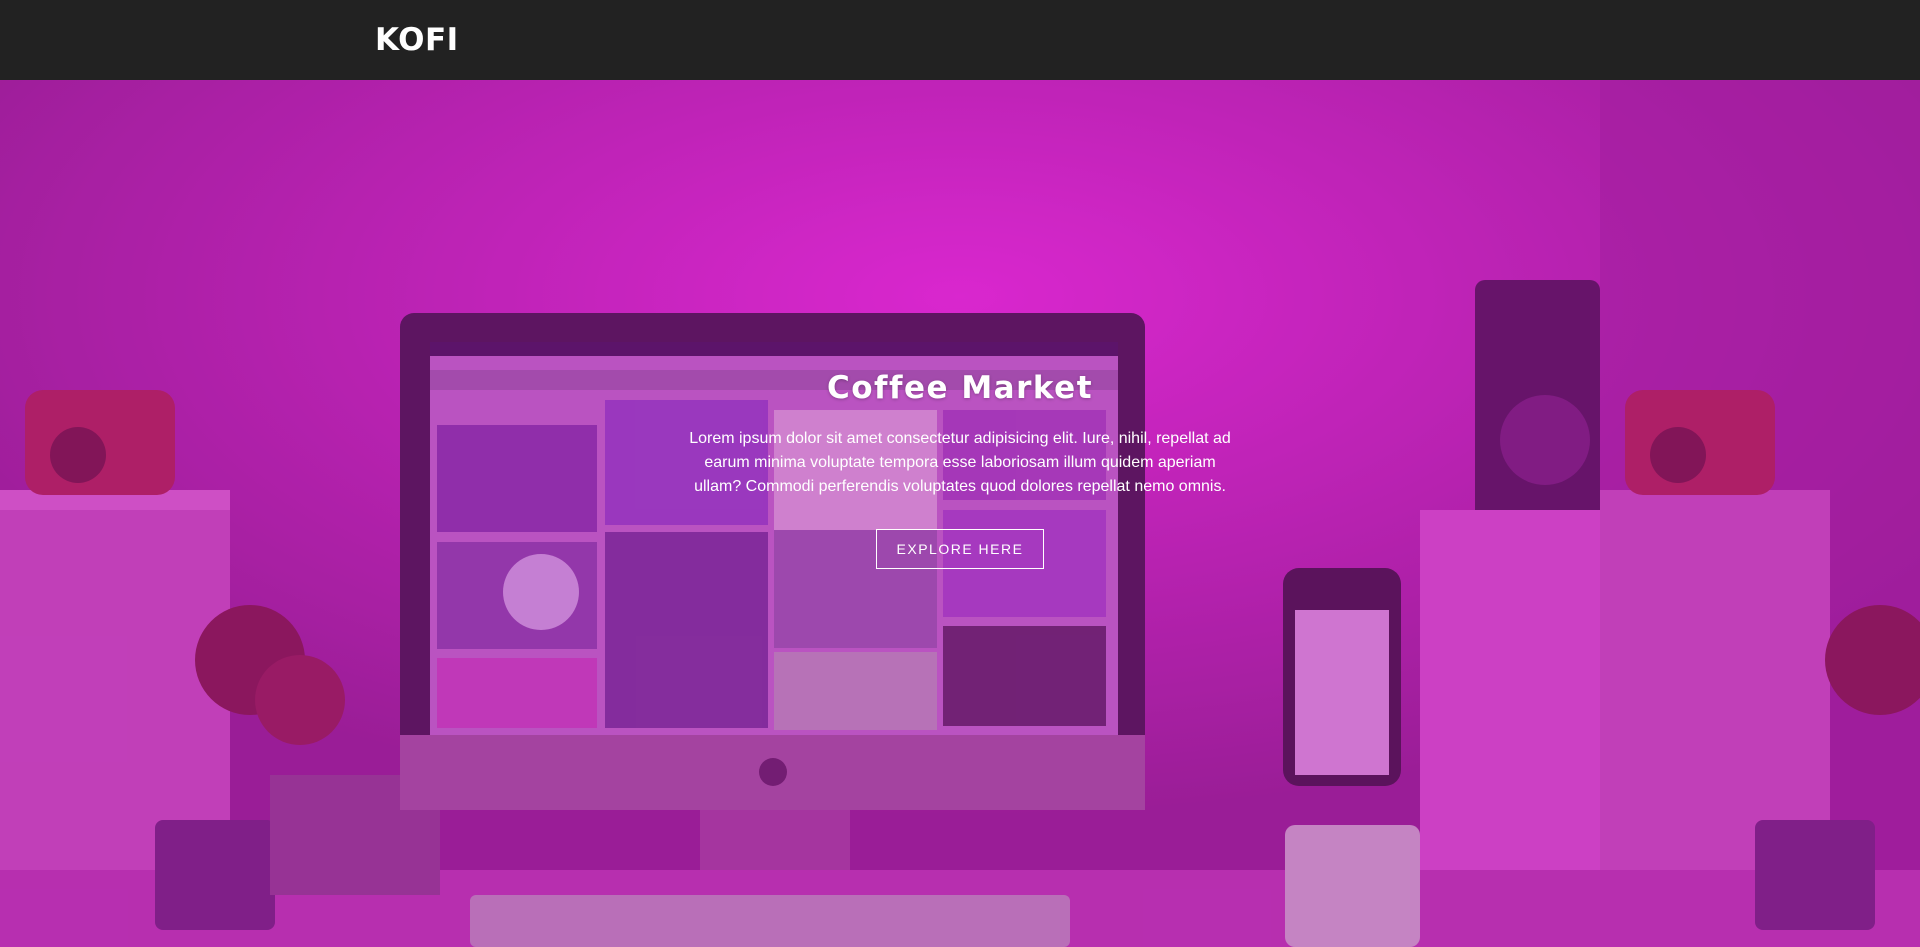 The width and height of the screenshot is (1920, 947). Describe the element at coordinates (417, 40) in the screenshot. I see `brand-logo: KOFI` at that location.